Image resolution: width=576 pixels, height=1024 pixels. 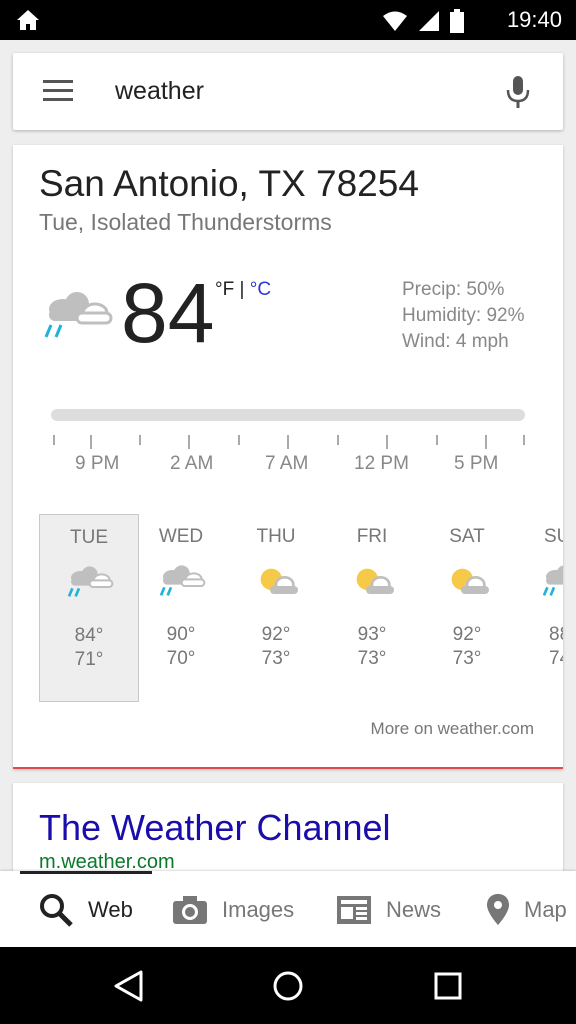 I want to click on day-high: 93°, so click(x=372, y=634).